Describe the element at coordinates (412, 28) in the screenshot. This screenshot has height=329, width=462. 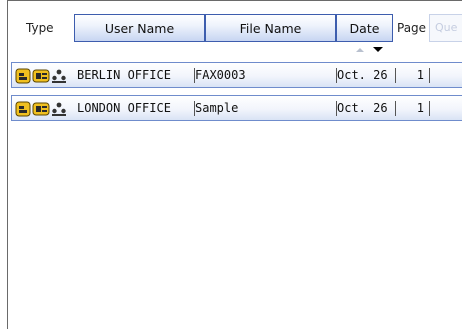
I see `page-column-label: Page` at that location.